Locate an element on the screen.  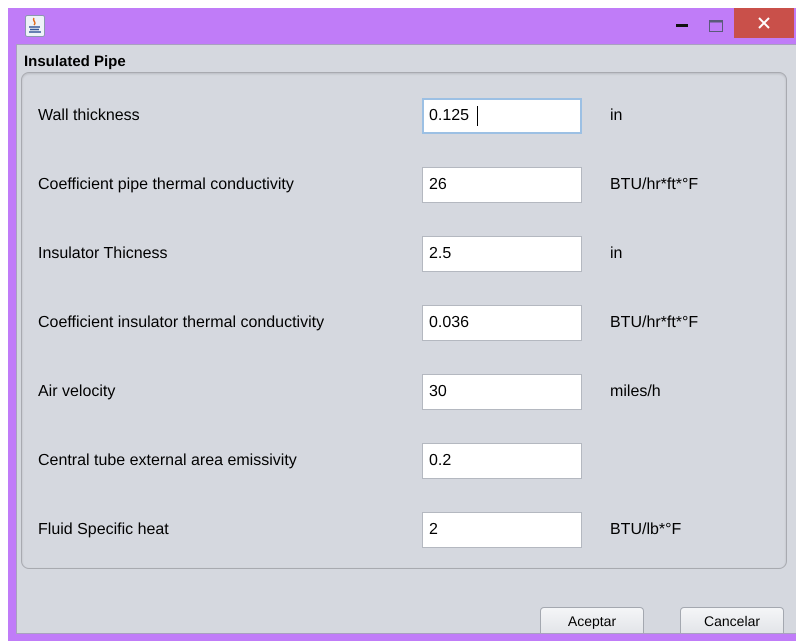
minimize-icon is located at coordinates (682, 26).